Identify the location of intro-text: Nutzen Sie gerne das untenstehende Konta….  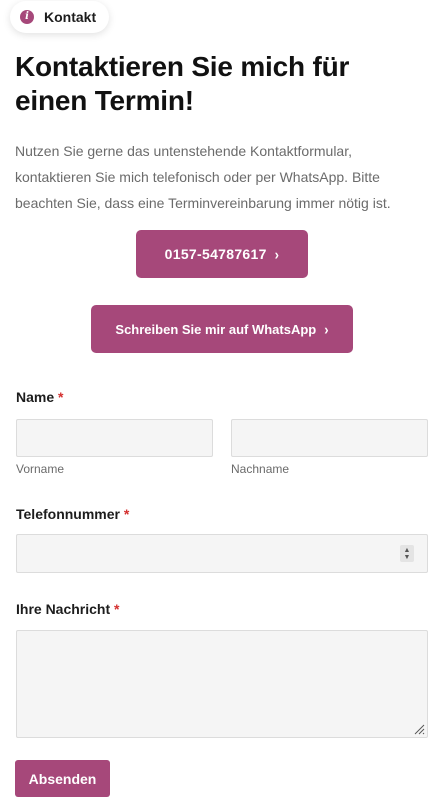
(203, 177).